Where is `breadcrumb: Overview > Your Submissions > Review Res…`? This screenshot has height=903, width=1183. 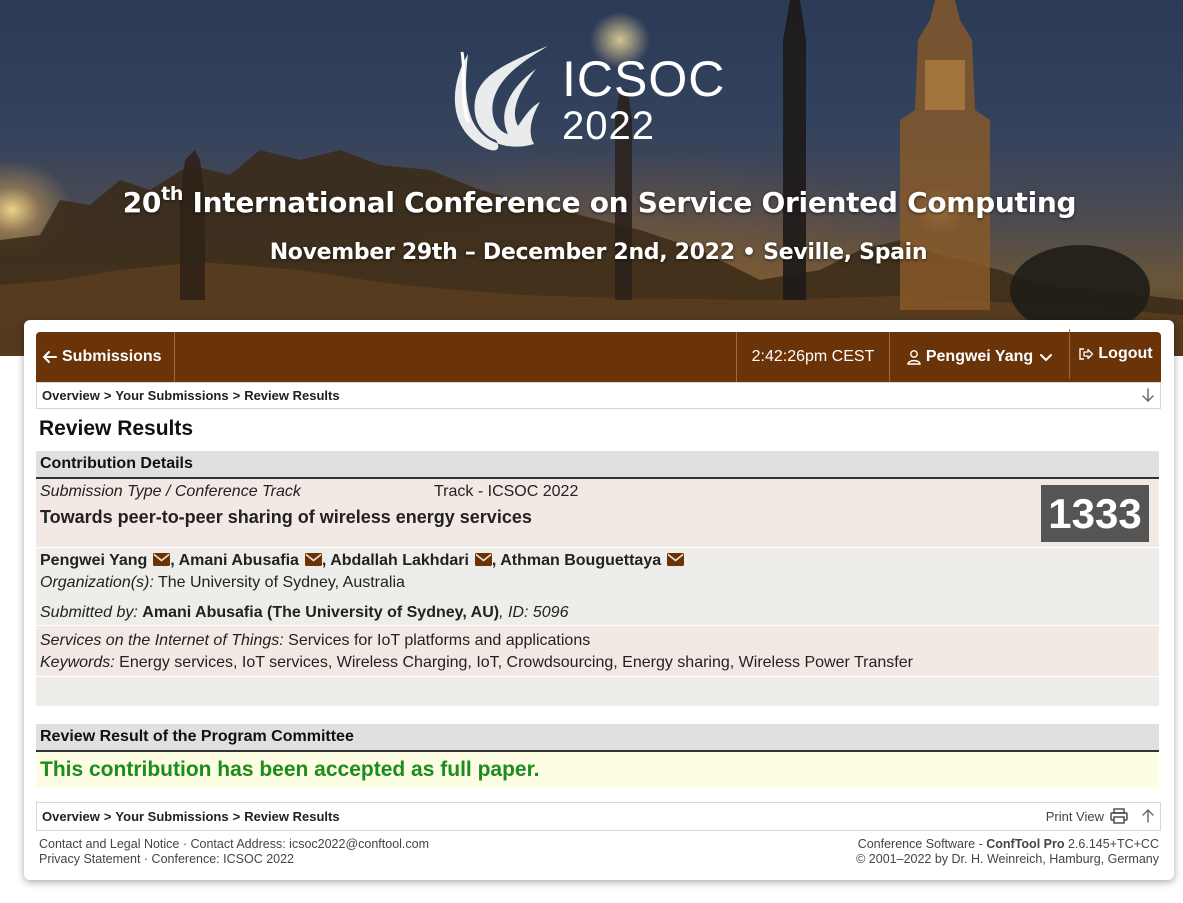 breadcrumb: Overview > Your Submissions > Review Res… is located at coordinates (598, 395).